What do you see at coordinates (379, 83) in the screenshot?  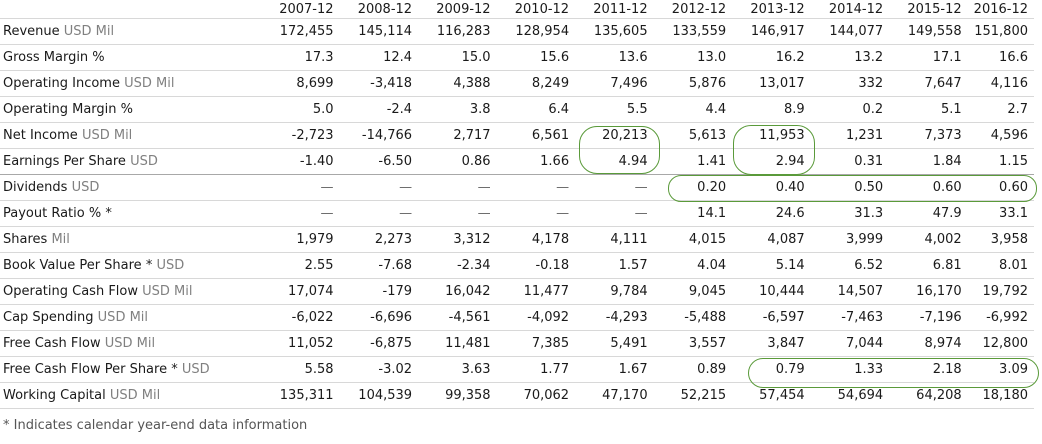 I see `table-cell: -3,418` at bounding box center [379, 83].